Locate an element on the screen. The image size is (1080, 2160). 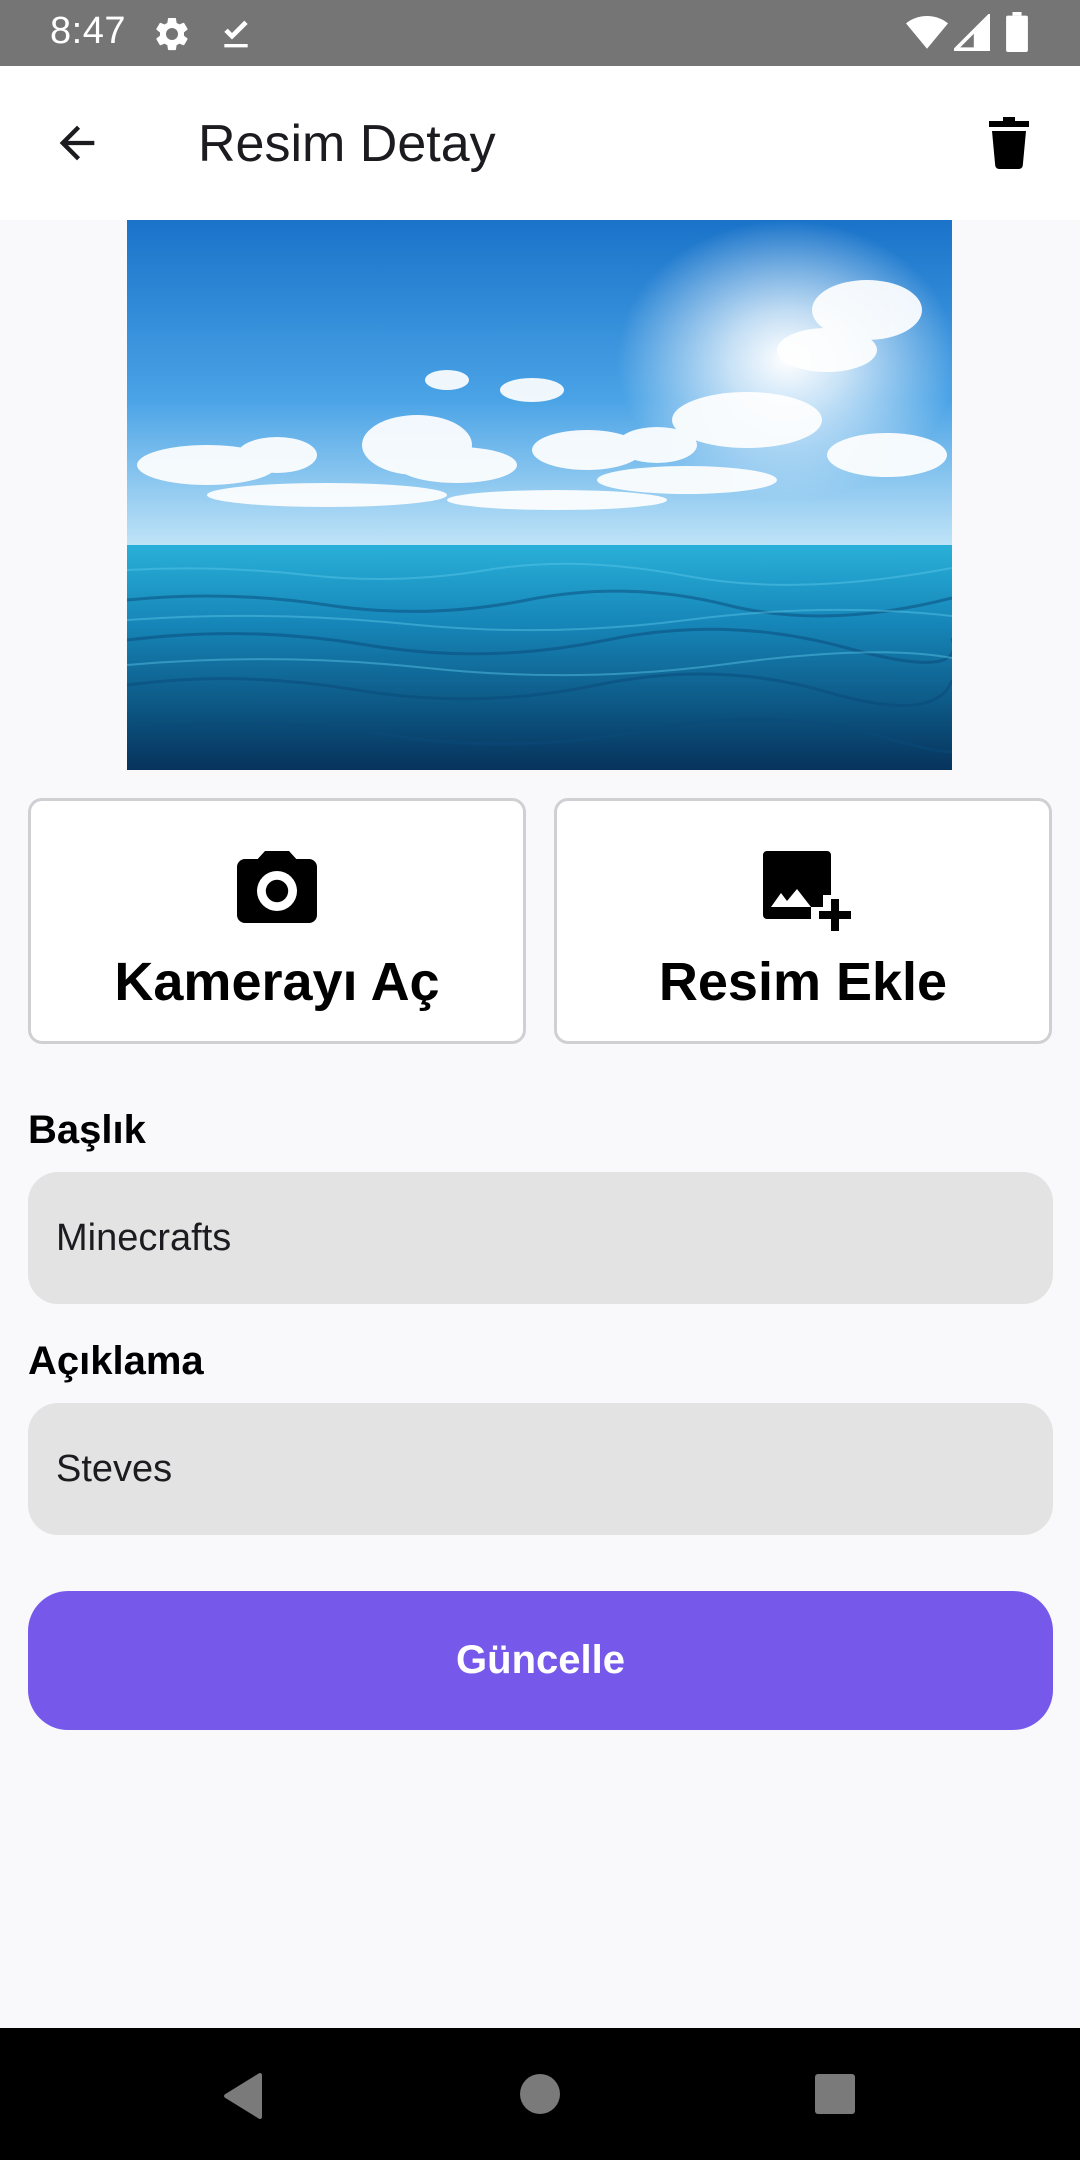
status-time: 8:47 is located at coordinates (88, 31).